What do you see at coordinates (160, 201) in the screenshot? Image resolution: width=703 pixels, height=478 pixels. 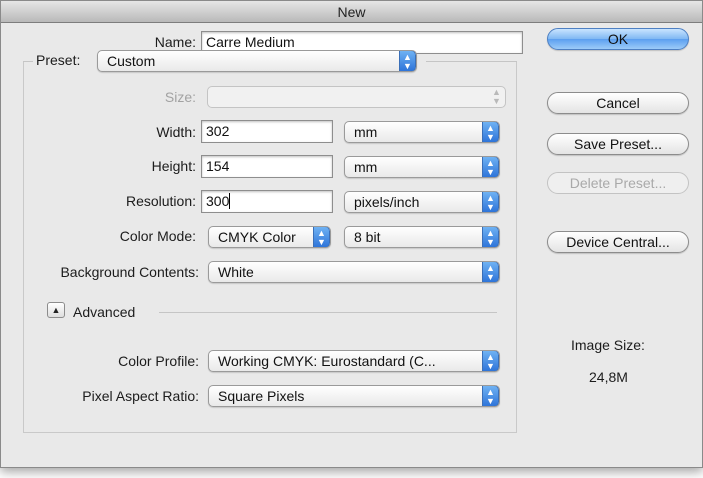 I see `resolution-label: Resolution:` at bounding box center [160, 201].